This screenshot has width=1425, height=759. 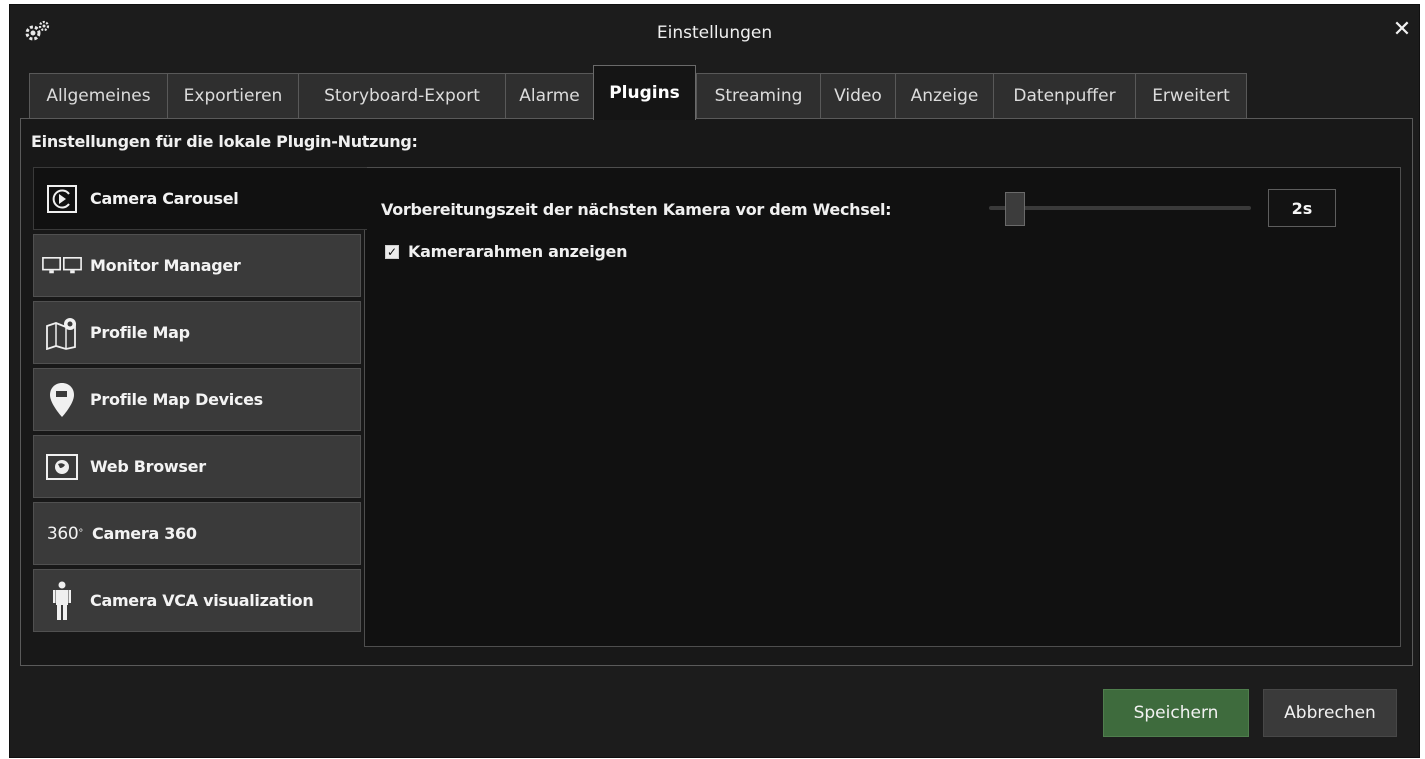 I want to click on window-title: Einstellungen, so click(x=714, y=33).